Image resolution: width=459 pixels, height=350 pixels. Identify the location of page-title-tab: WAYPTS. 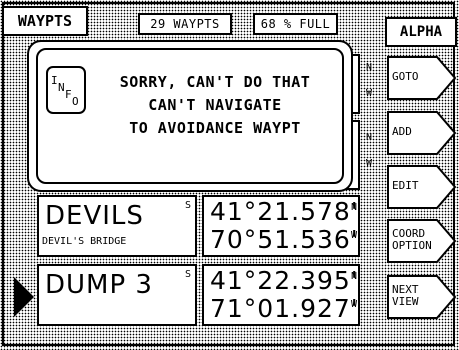
(45, 21).